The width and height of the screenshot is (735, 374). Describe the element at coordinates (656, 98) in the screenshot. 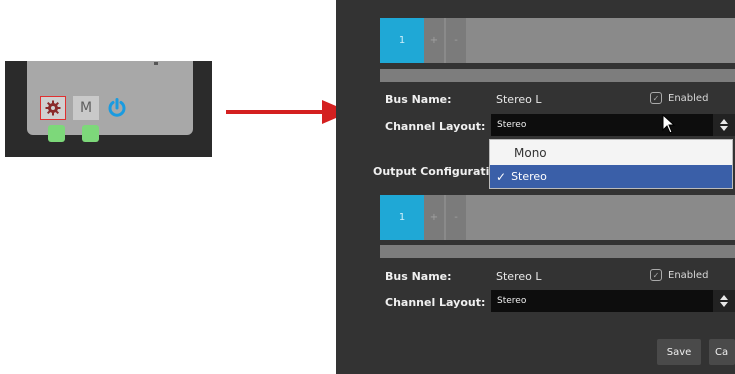

I see `enabled-checkbox: ✓` at that location.